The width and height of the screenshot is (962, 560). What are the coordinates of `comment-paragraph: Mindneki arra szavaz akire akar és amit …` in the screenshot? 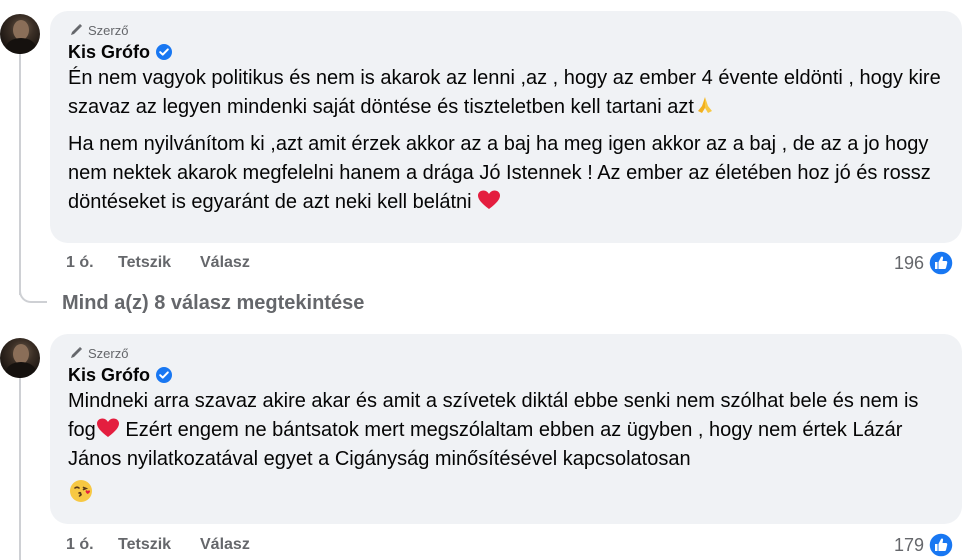 It's located at (508, 430).